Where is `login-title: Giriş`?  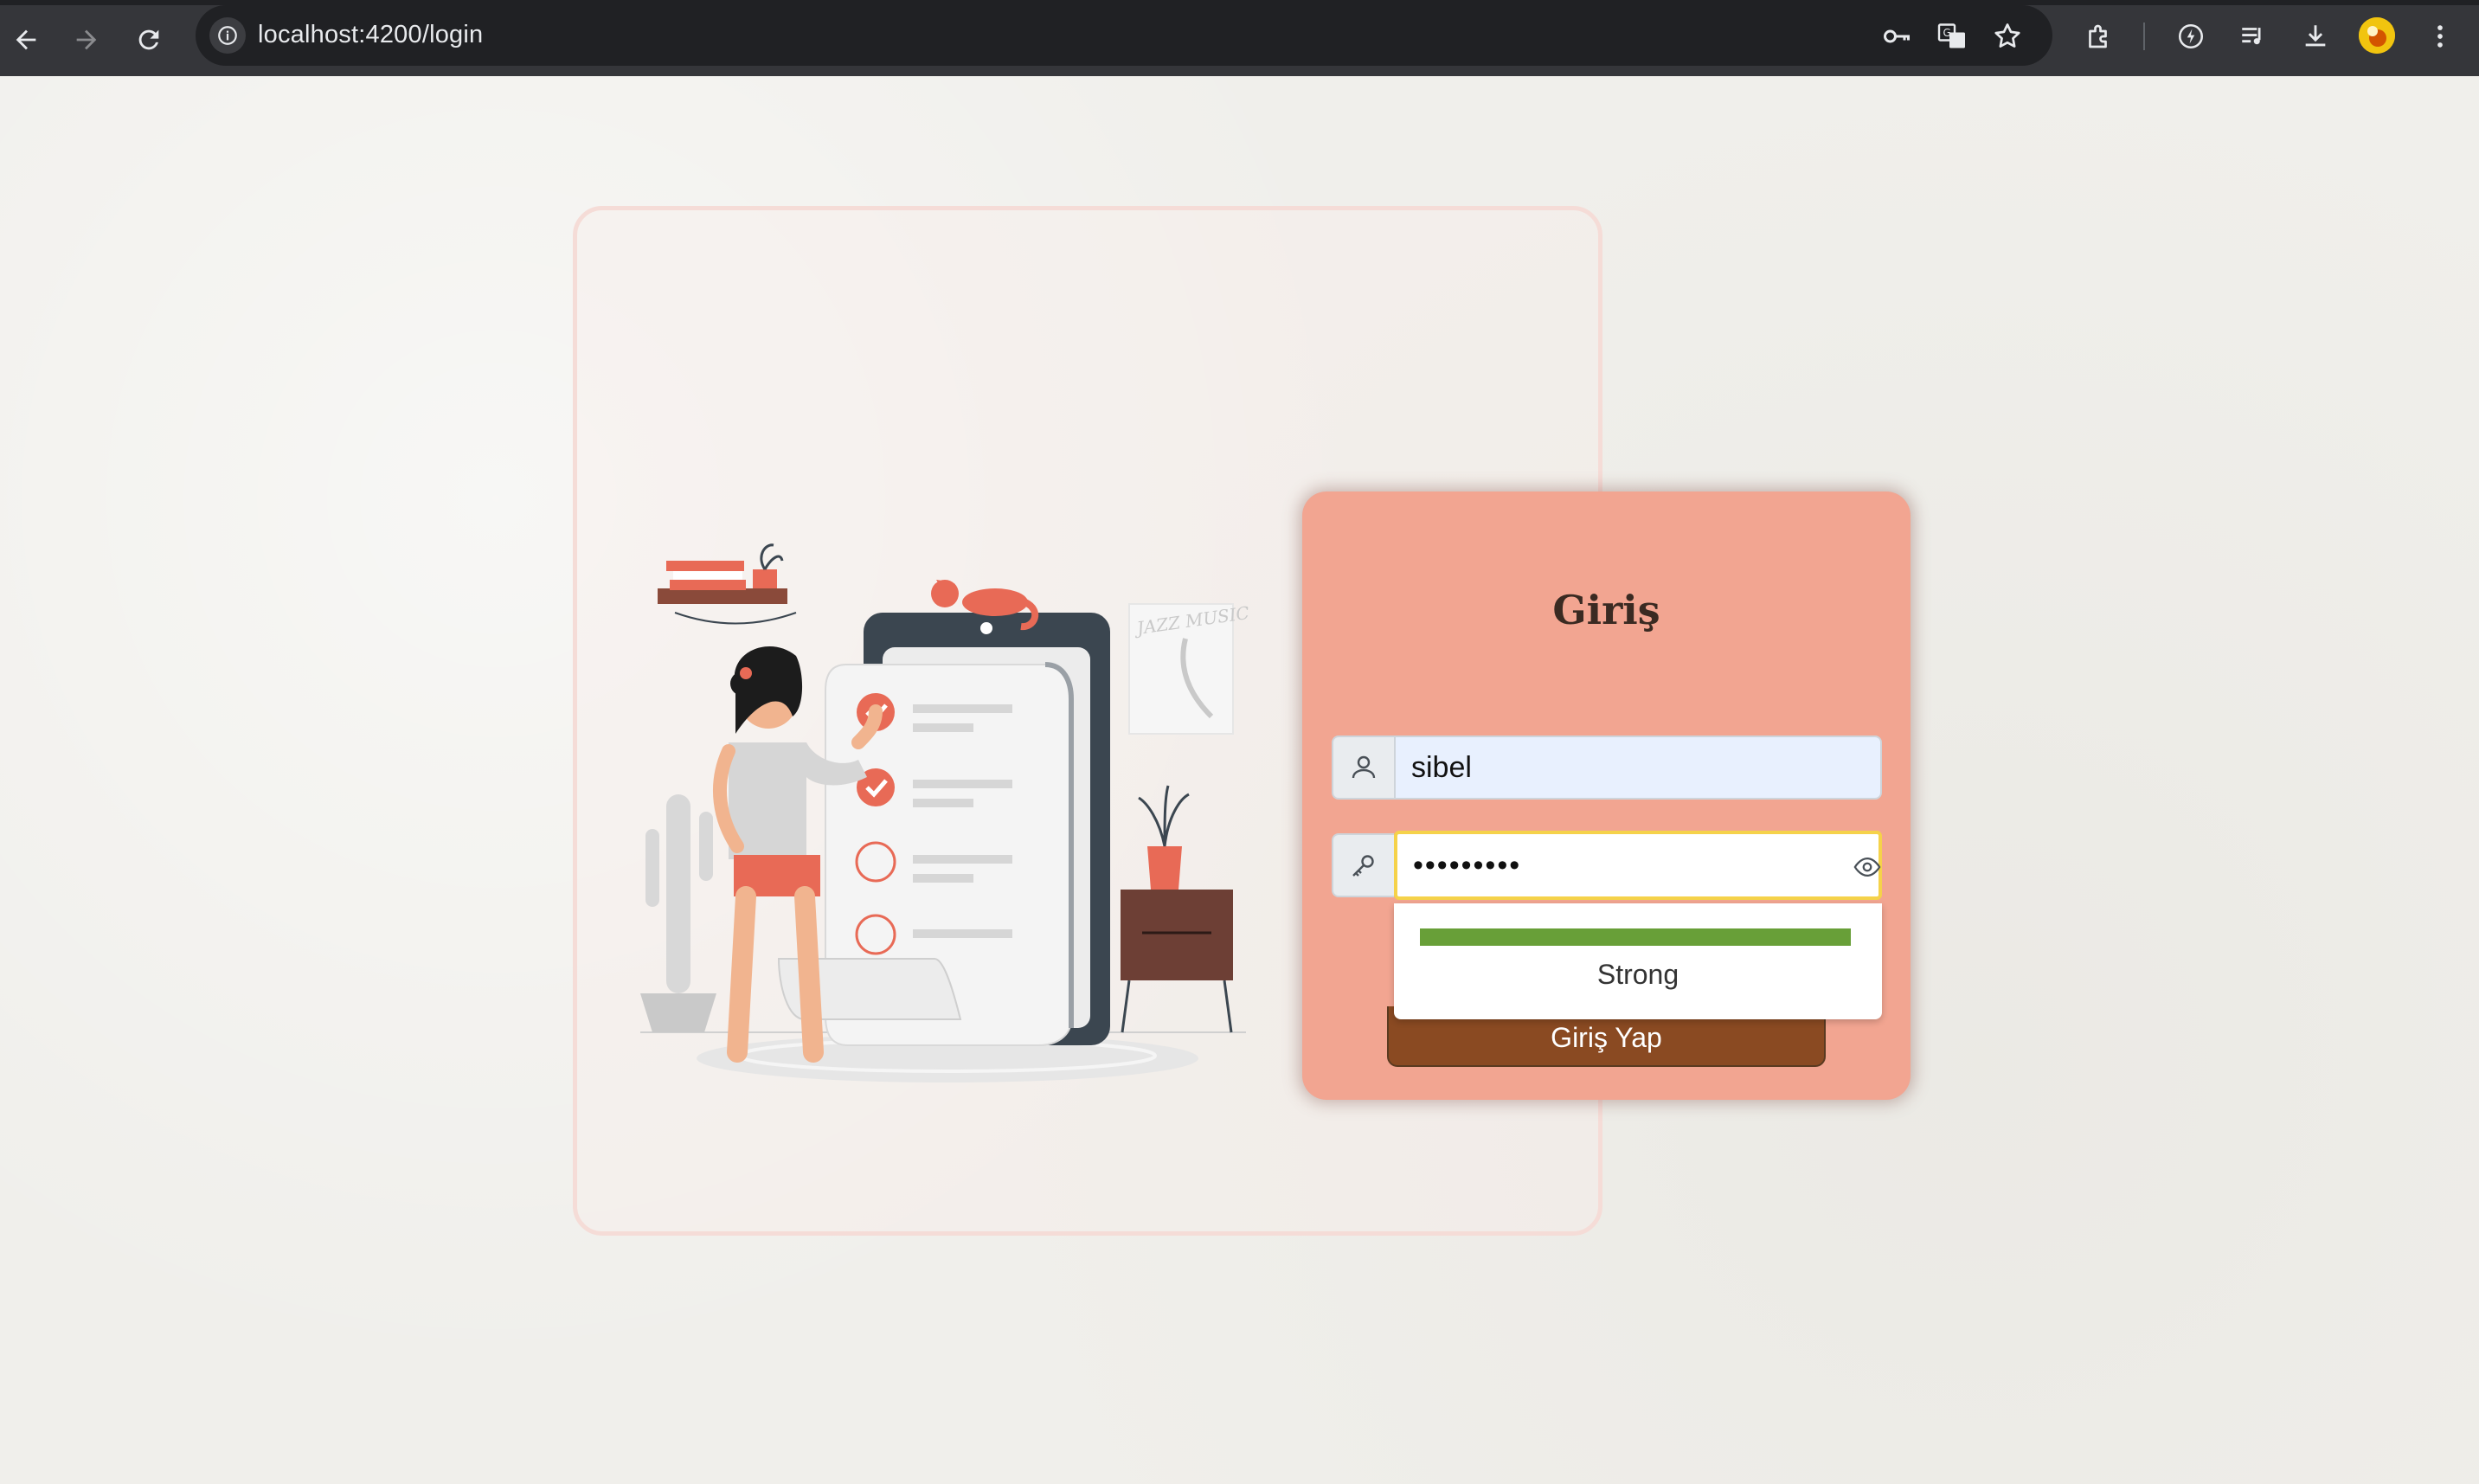 login-title: Giriş is located at coordinates (1606, 610).